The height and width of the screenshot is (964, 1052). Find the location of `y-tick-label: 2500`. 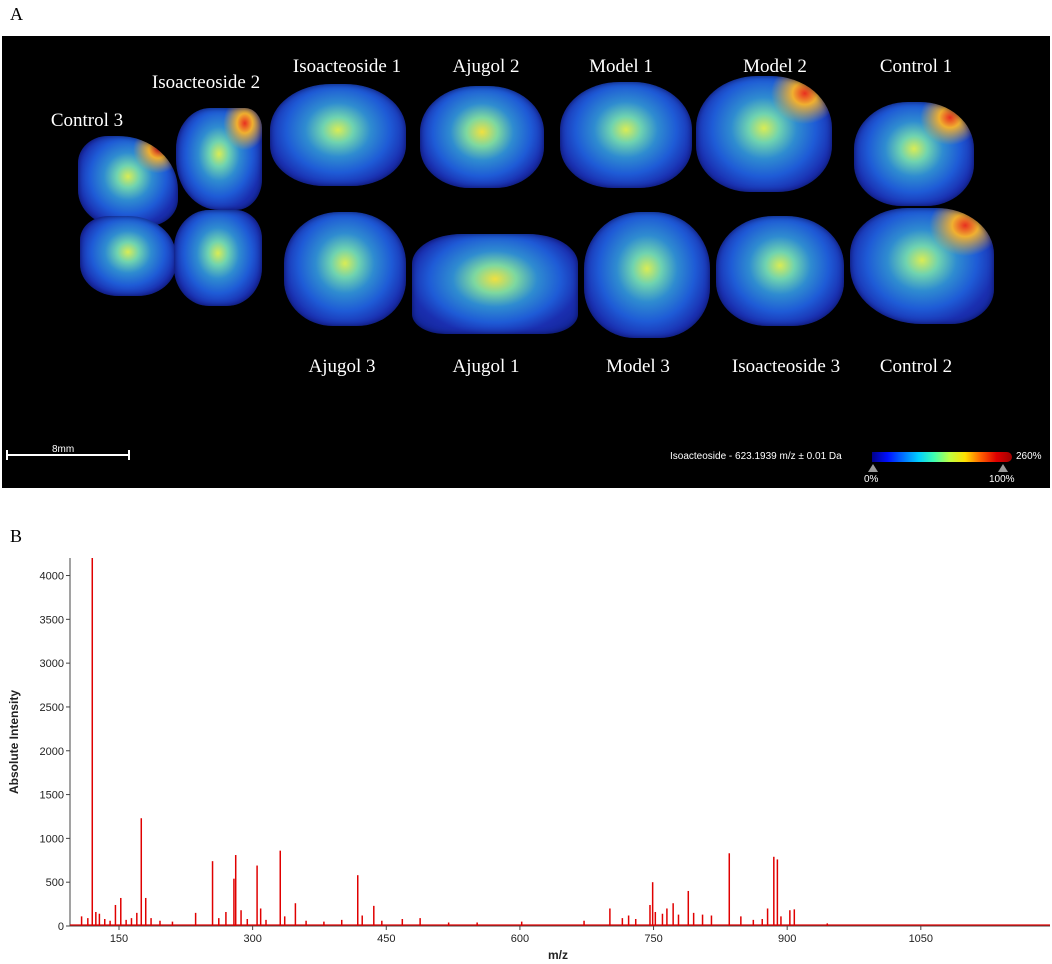

y-tick-label: 2500 is located at coordinates (52, 708).